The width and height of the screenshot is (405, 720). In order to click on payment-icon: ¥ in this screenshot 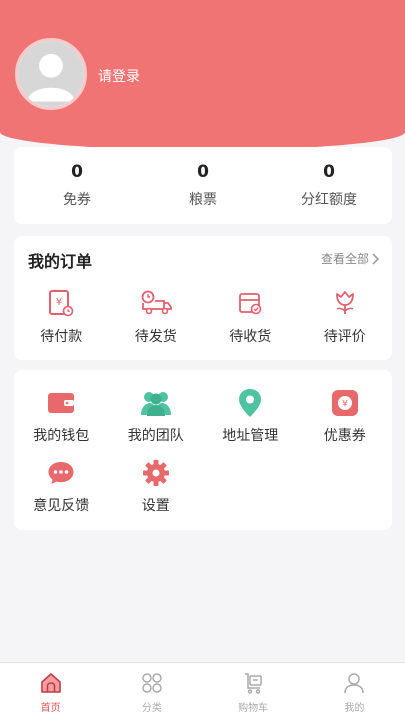, I will do `click(61, 303)`.